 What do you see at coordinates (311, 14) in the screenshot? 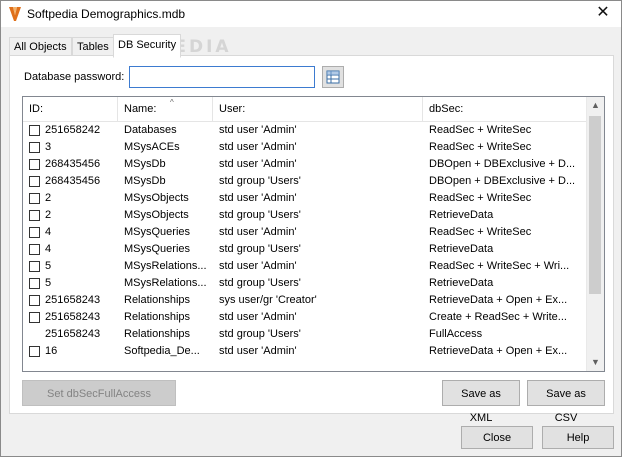
I see `title-bar: Softpedia Demographics.mdb ✕` at bounding box center [311, 14].